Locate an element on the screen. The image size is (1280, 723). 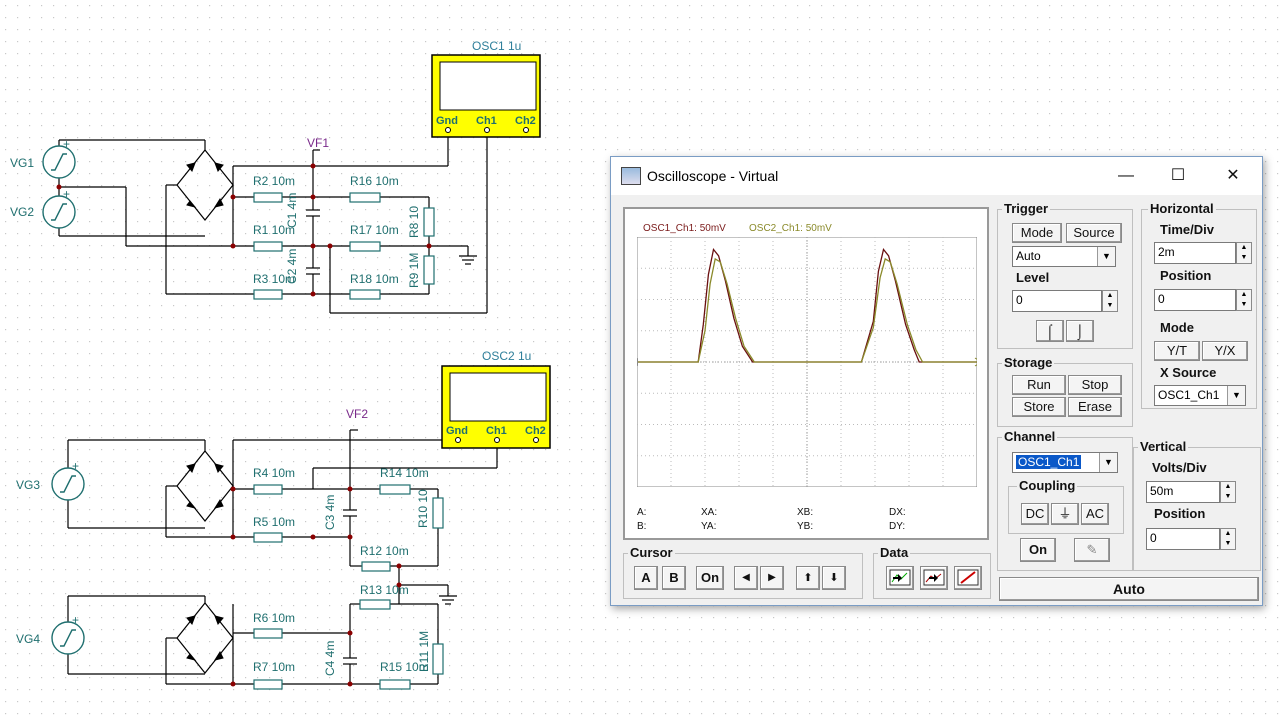
osc1-pin-ch2: Ch2 is located at coordinates (525, 121).